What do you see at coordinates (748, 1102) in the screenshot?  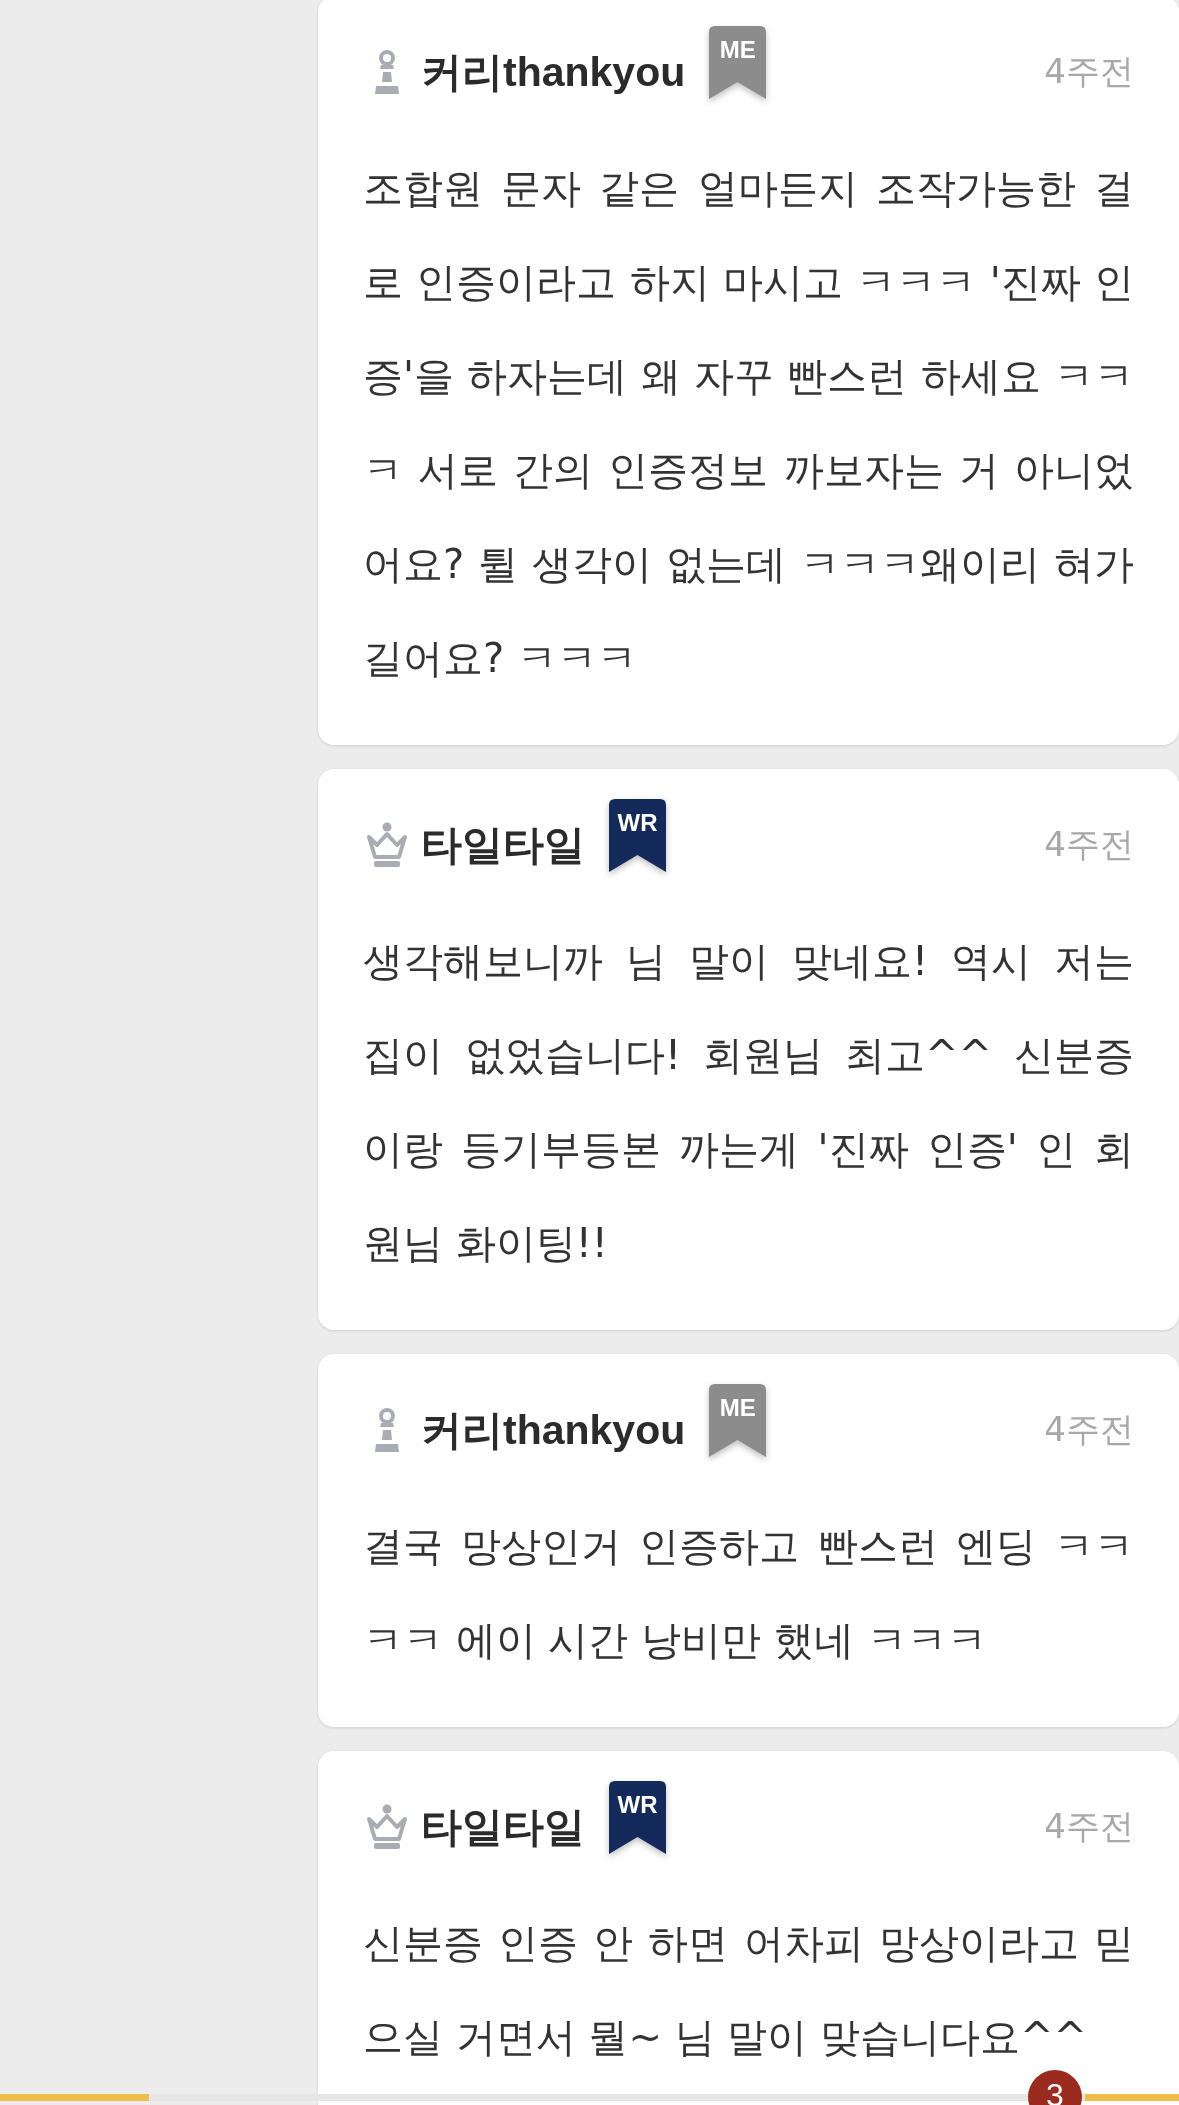 I see `comment-text: 생각해보니까 님 말이 맞네요! 역시 저는 집이 없었습니다! 회원님 최고^^ 신분증이랑 등기부등본 까는게 '진짜 인증' 인 회원님 화이팅!!` at bounding box center [748, 1102].